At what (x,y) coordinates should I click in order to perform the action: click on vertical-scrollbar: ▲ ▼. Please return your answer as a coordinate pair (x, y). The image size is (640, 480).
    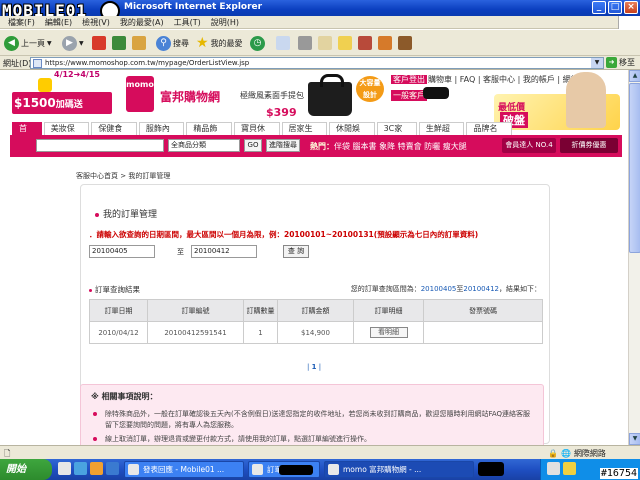
    Looking at the image, I should click on (634, 257).